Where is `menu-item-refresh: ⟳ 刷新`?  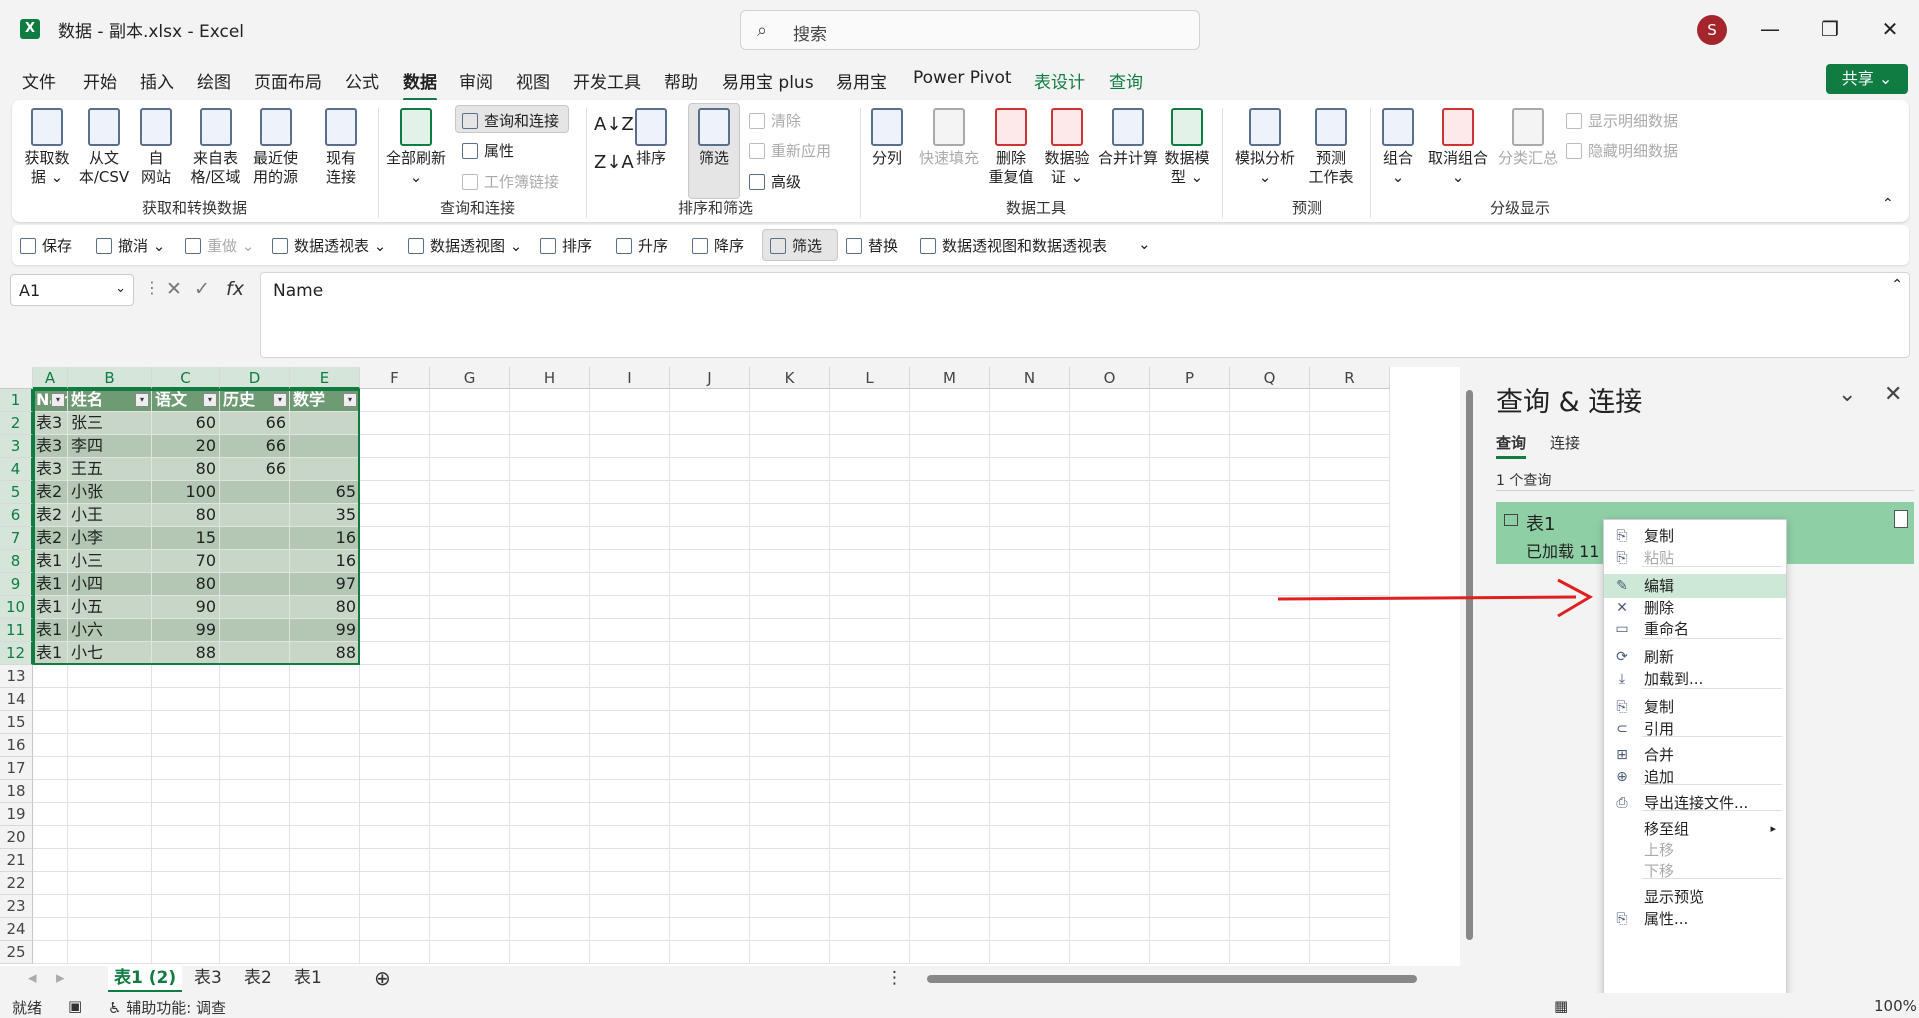 menu-item-refresh: ⟳ 刷新 is located at coordinates (1695, 657).